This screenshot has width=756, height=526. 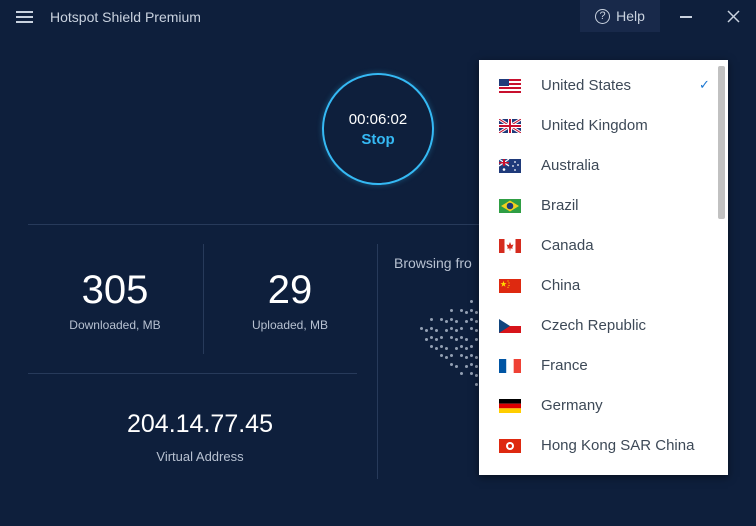 What do you see at coordinates (510, 446) in the screenshot?
I see `hong-kong-flag-icon` at bounding box center [510, 446].